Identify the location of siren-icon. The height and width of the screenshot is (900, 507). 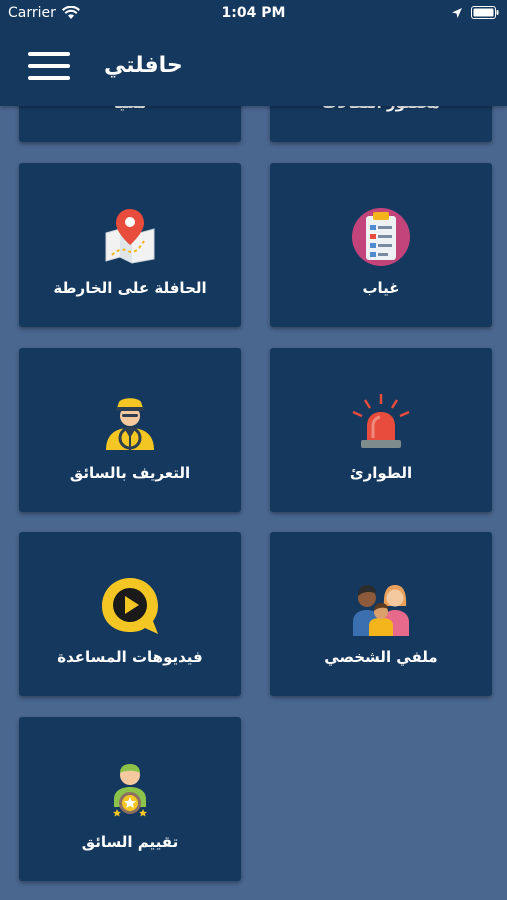
(381, 421).